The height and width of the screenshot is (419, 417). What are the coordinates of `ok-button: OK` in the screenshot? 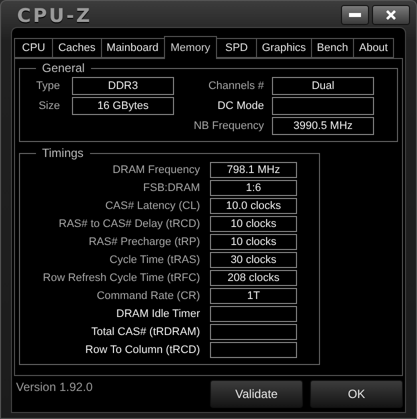 It's located at (356, 394).